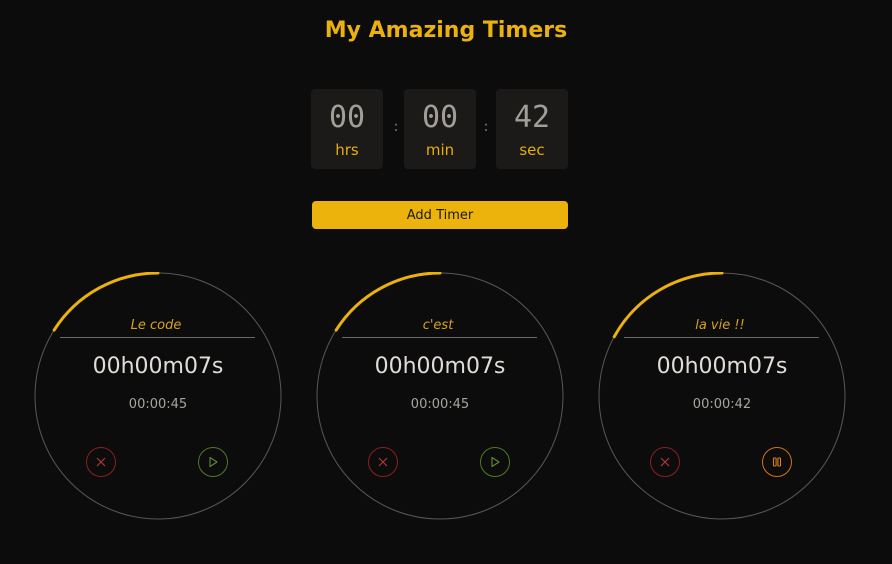  What do you see at coordinates (438, 325) in the screenshot?
I see `timer-label: c'est` at bounding box center [438, 325].